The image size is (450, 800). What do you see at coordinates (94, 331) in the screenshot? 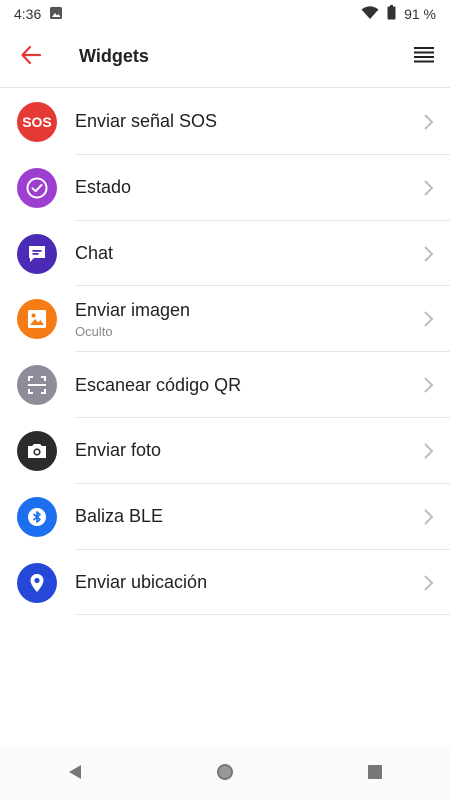
I see `list-item-sublabel: Oculto` at bounding box center [94, 331].